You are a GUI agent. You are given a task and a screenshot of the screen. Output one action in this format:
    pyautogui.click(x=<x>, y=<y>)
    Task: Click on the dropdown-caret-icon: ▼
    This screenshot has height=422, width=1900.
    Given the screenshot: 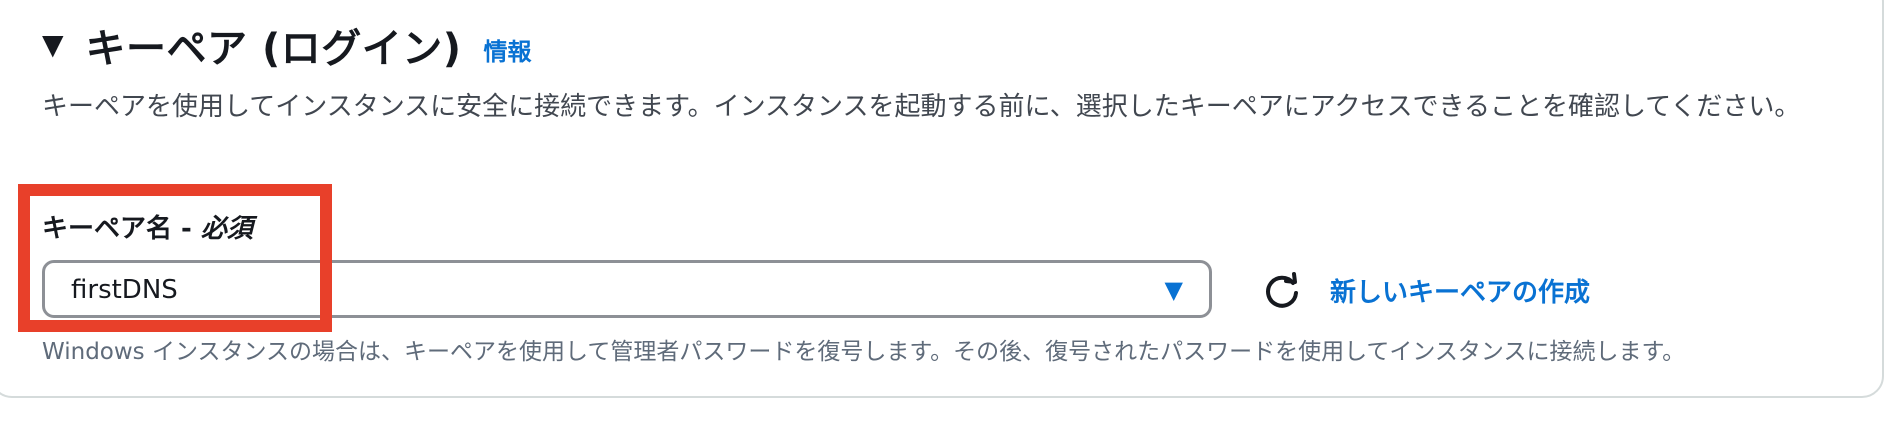 What is the action you would take?
    pyautogui.click(x=1174, y=290)
    